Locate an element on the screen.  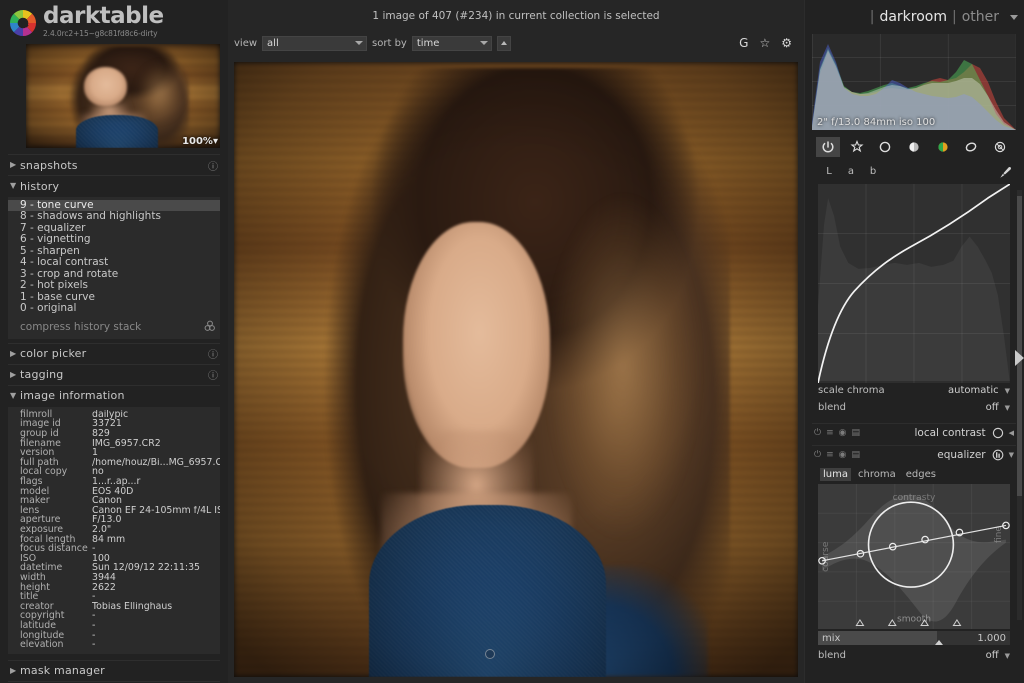
info-value: 100 is located at coordinates (101, 558).